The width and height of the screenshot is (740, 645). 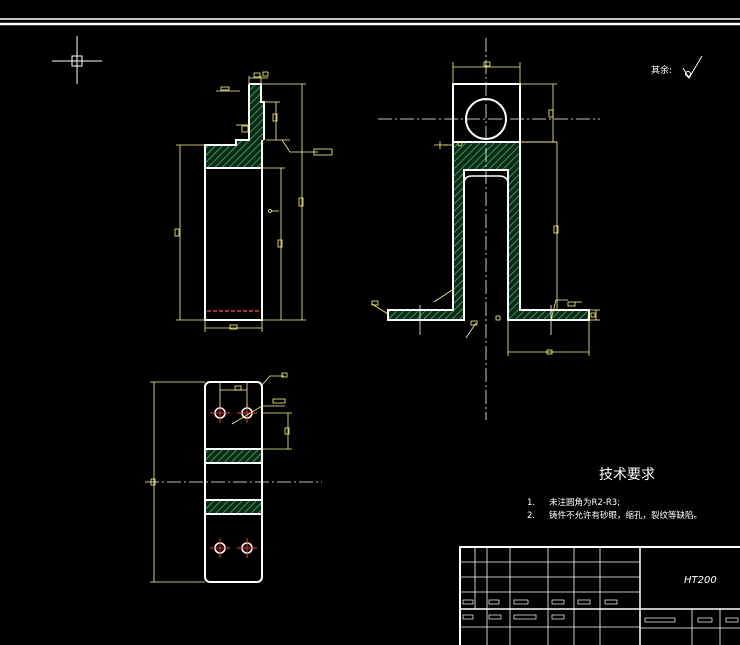 I want to click on top-view, so click(x=233, y=477).